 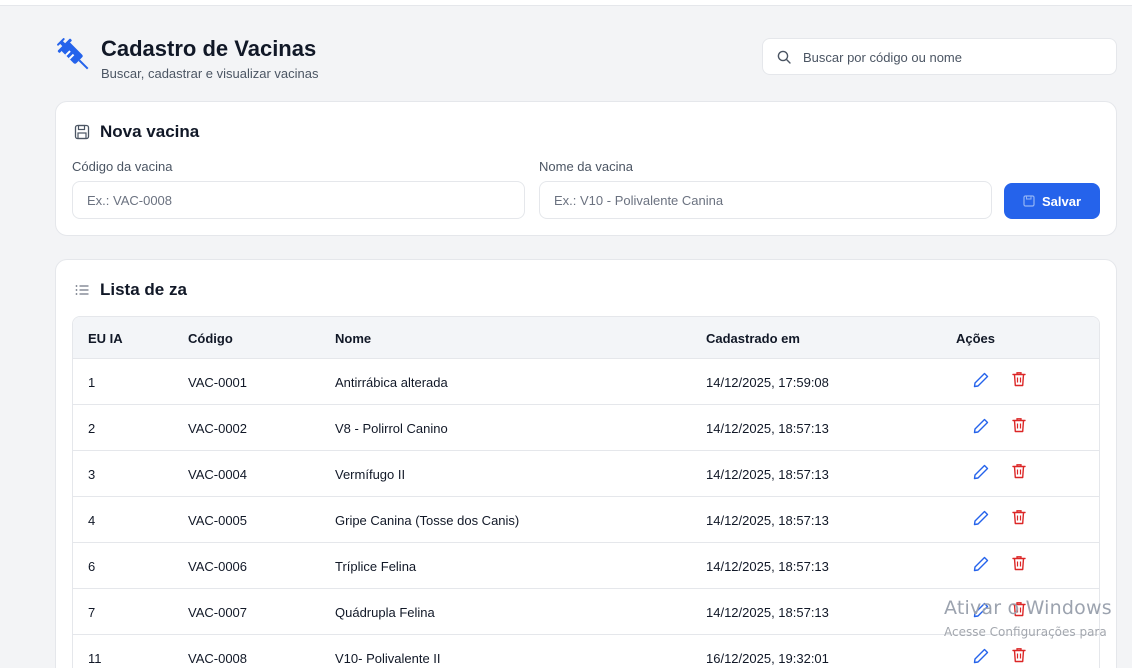 What do you see at coordinates (767, 382) in the screenshot?
I see `cell-date: 14/12/2025, 17:59:08` at bounding box center [767, 382].